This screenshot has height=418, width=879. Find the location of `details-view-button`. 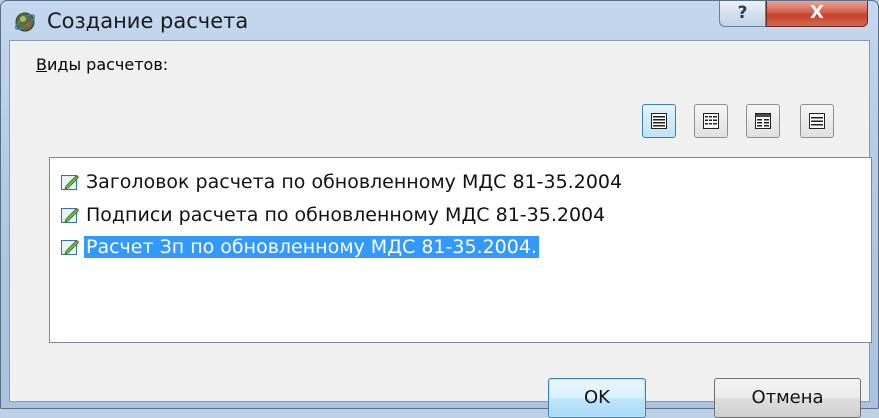

details-view-button is located at coordinates (659, 121).